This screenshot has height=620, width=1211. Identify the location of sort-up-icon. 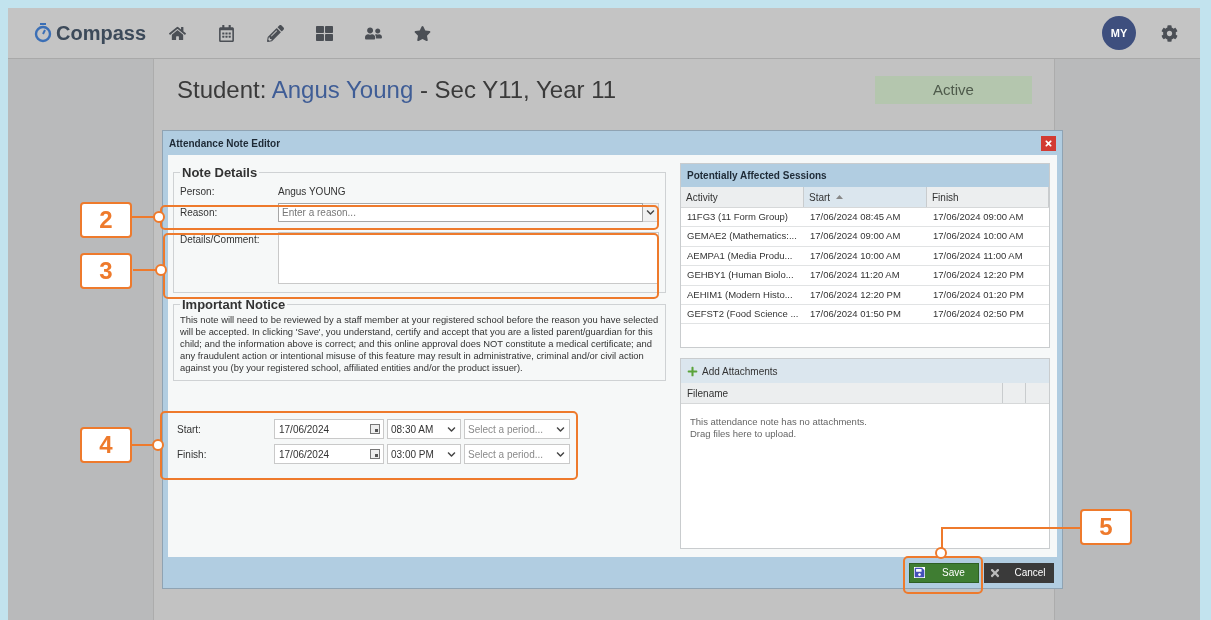
(840, 197).